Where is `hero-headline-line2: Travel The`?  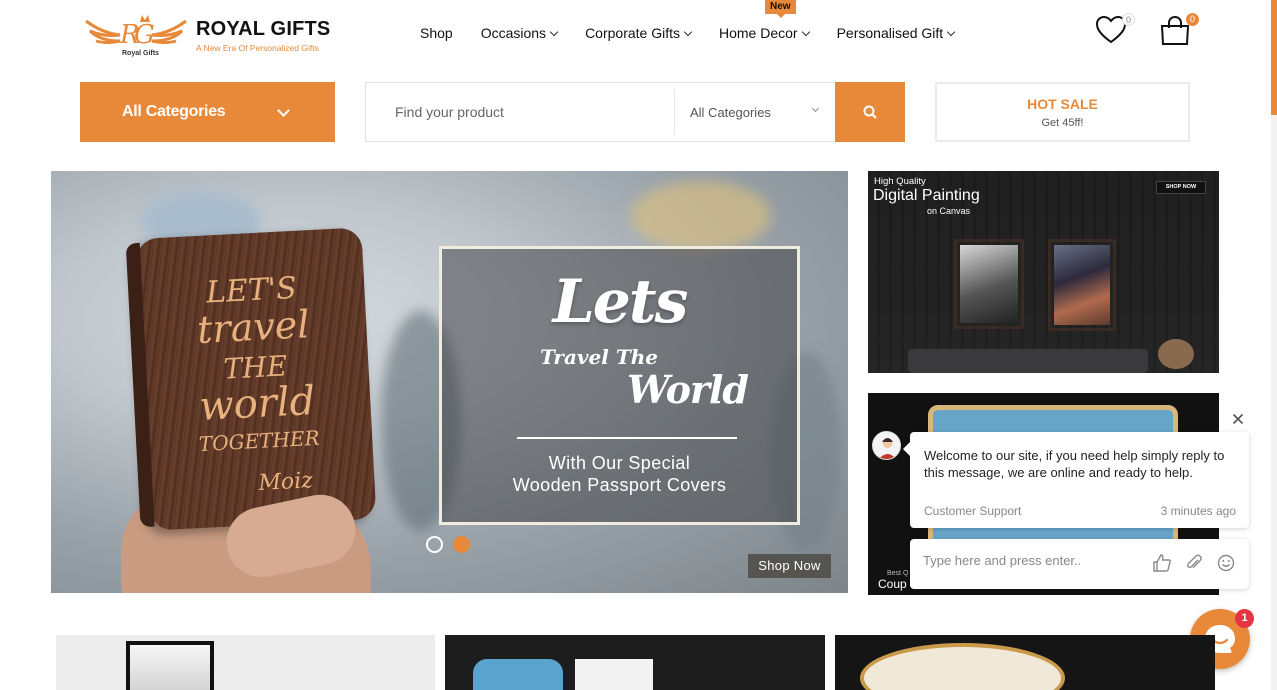 hero-headline-line2: Travel The is located at coordinates (599, 357).